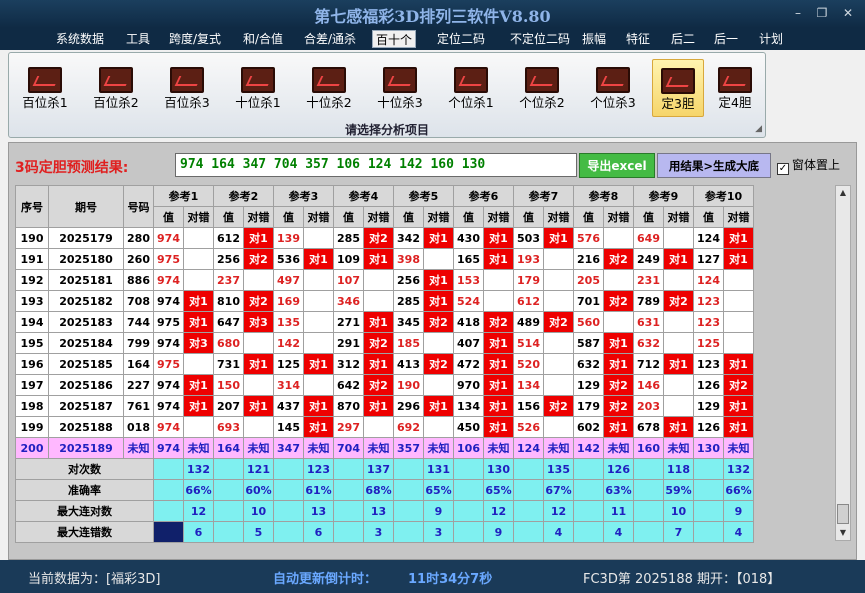  Describe the element at coordinates (348, 364) in the screenshot. I see `cell-value: 312` at that location.